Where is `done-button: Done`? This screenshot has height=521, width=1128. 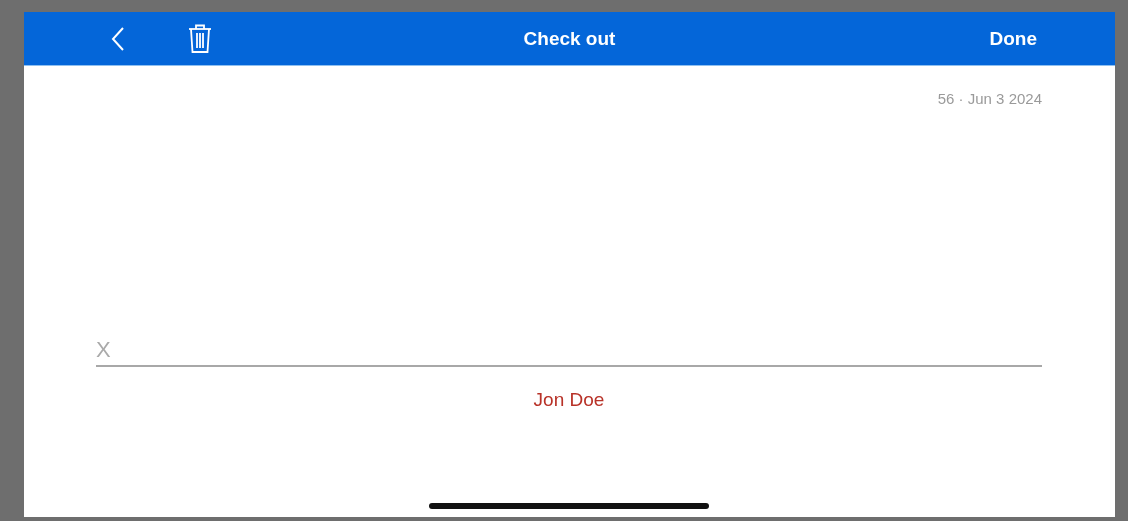
done-button: Done is located at coordinates (1013, 38).